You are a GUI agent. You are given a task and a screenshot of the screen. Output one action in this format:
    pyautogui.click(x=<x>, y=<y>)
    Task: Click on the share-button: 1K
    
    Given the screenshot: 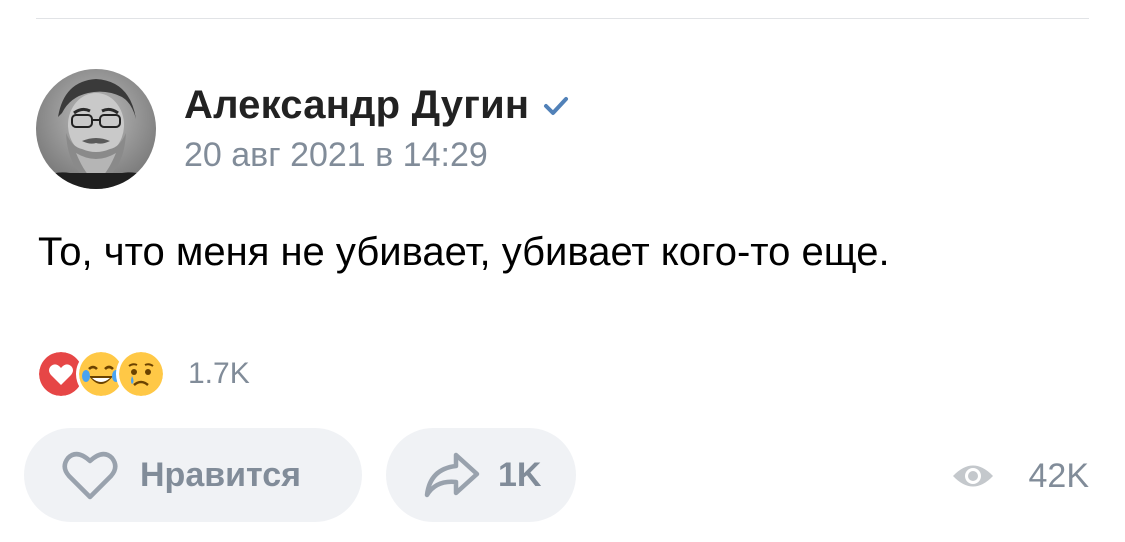 What is the action you would take?
    pyautogui.click(x=481, y=475)
    